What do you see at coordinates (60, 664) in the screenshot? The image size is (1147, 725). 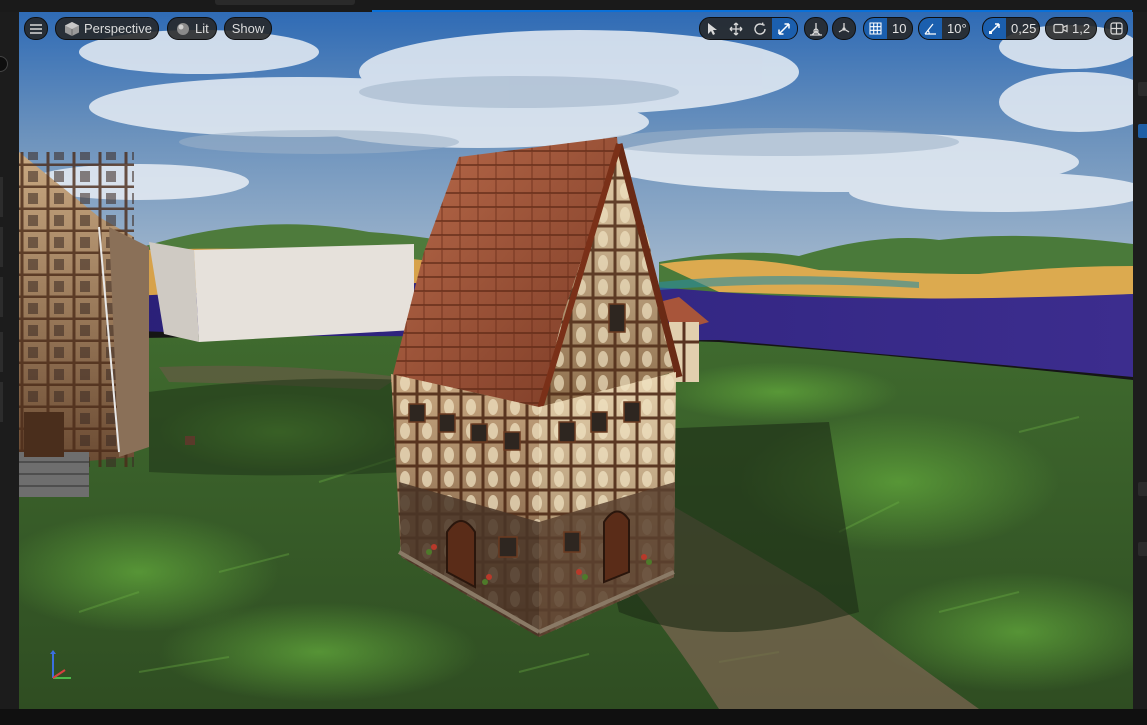 I see `axis-gizmo-icon` at bounding box center [60, 664].